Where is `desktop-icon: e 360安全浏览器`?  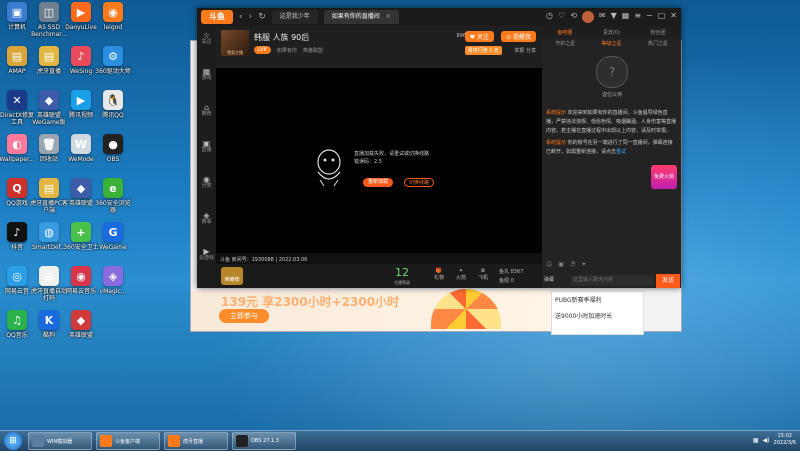 desktop-icon: e 360安全浏览器 is located at coordinates (113, 196).